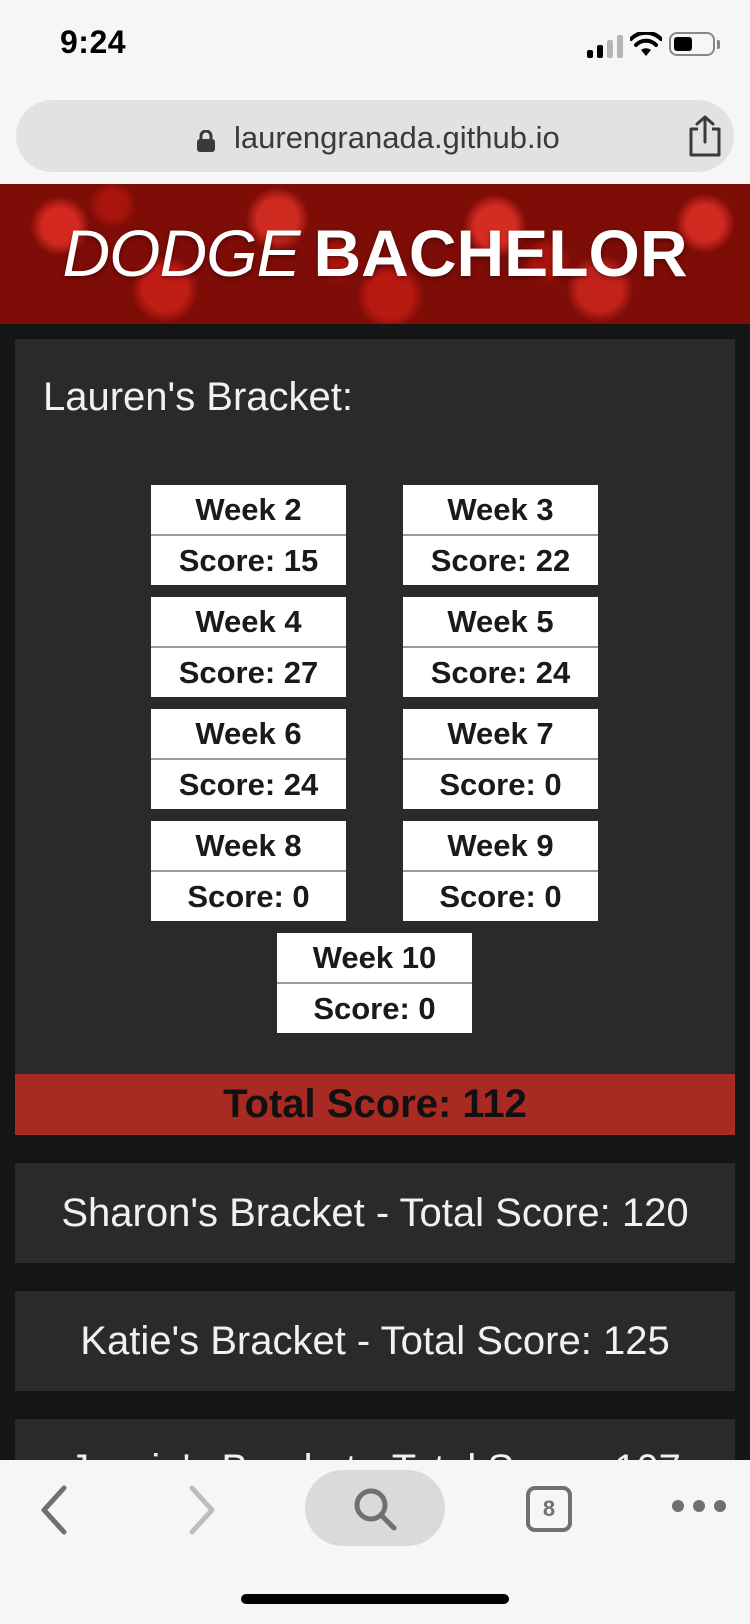 The width and height of the screenshot is (750, 1624). I want to click on week-card: Week 10 Score: 0, so click(374, 983).